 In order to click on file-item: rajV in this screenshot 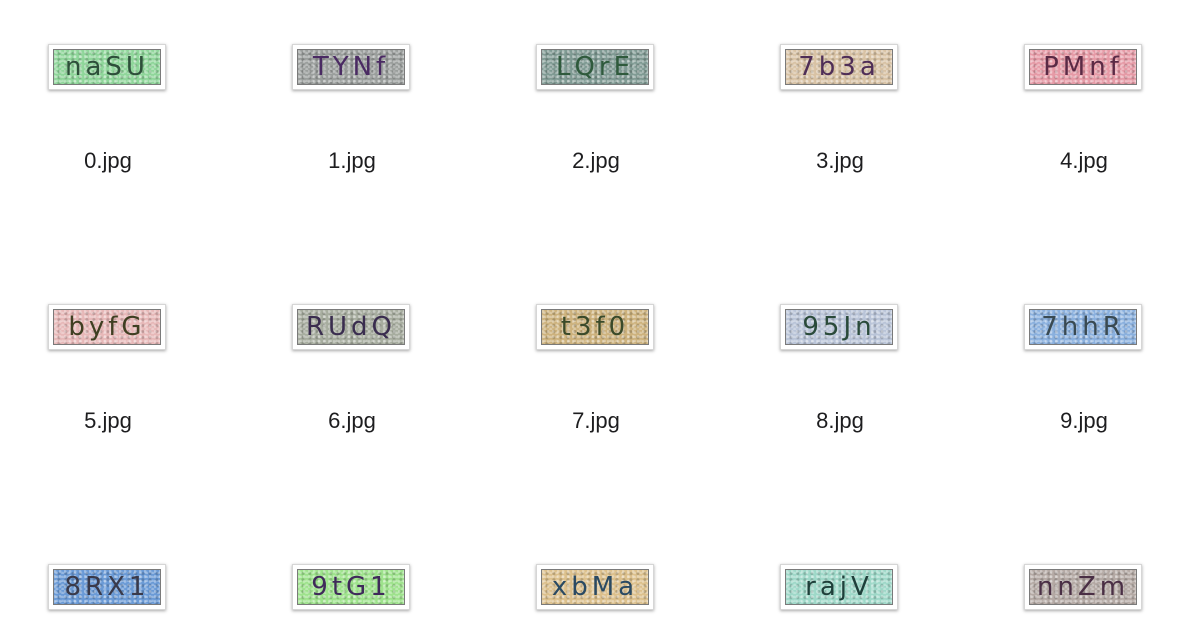, I will do `click(840, 592)`.